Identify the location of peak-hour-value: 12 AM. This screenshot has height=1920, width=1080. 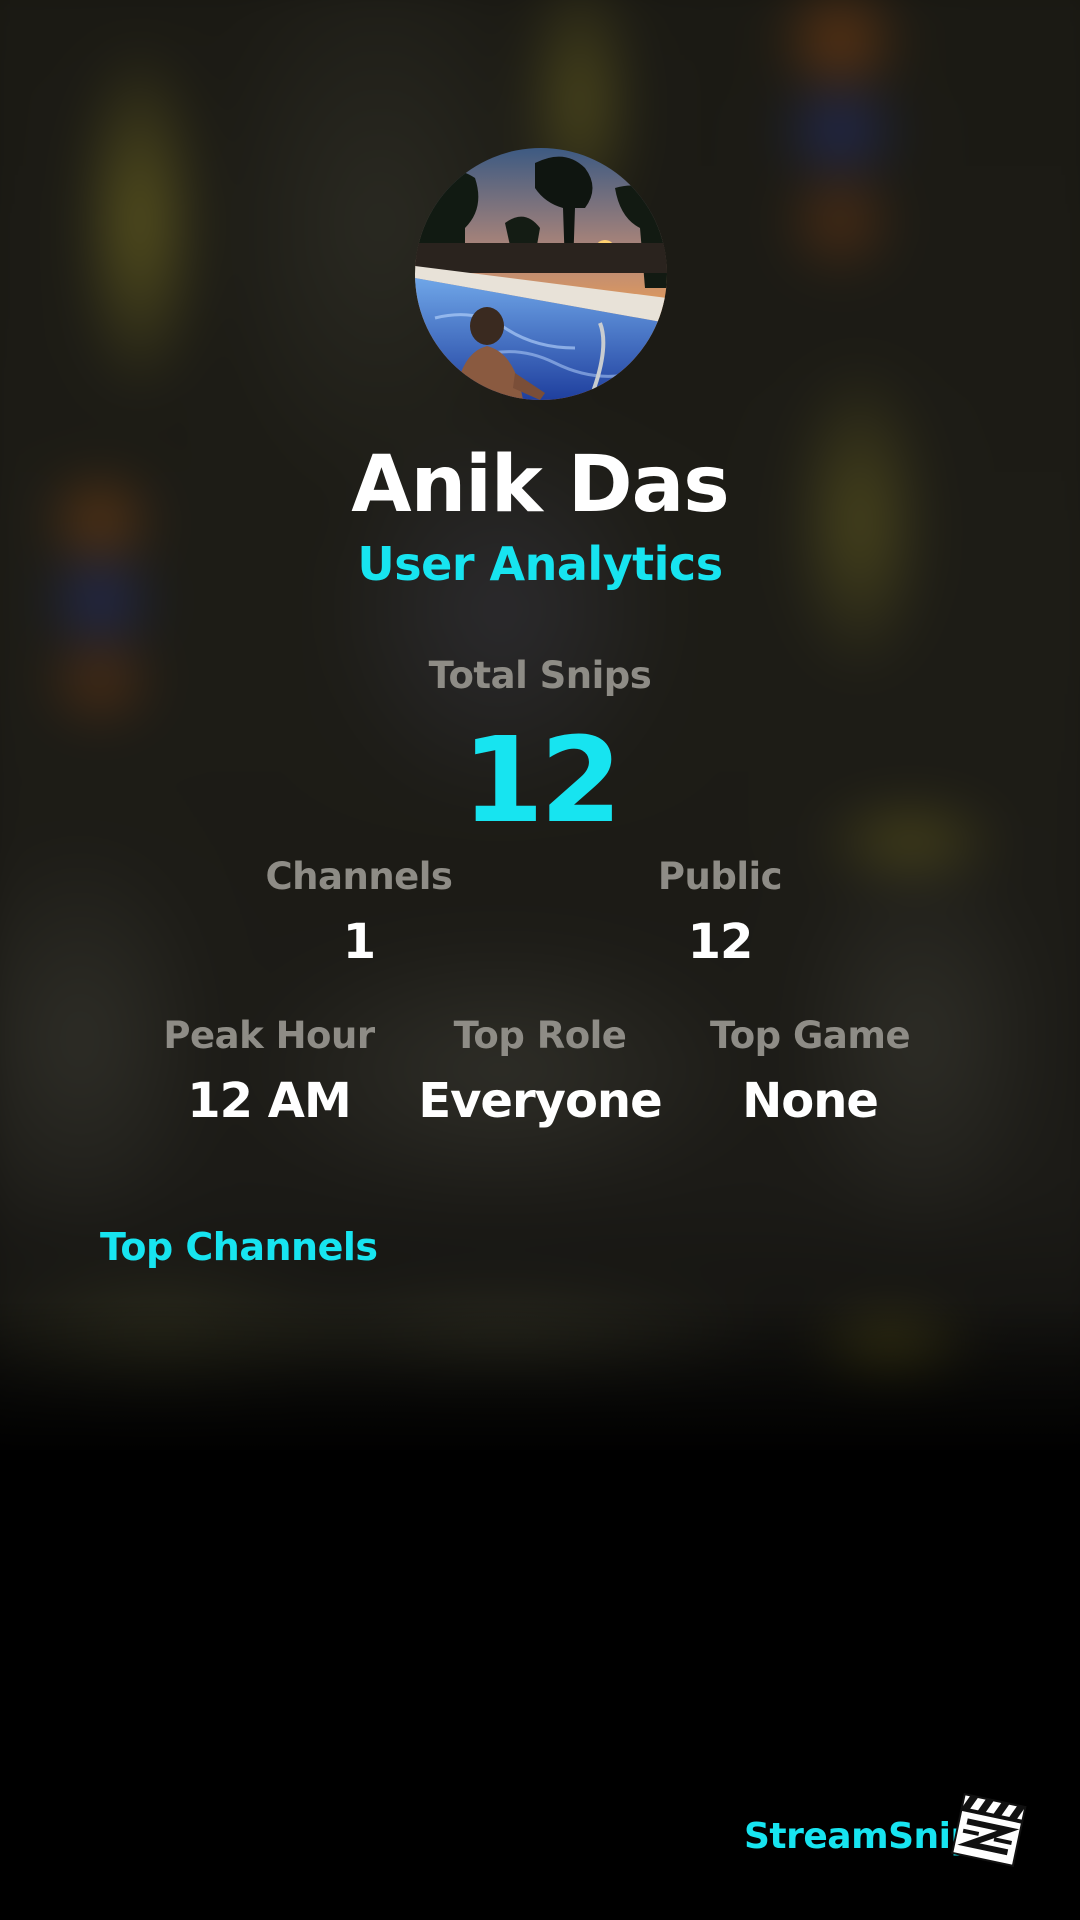
(269, 1101).